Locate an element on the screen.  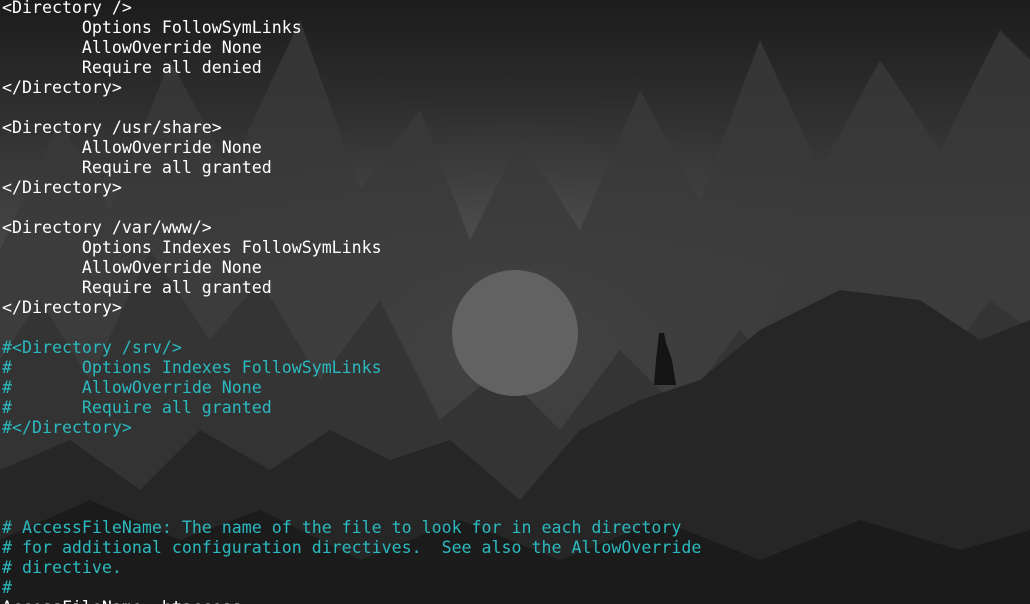
comment-line: # AllowOverride None is located at coordinates (132, 387).